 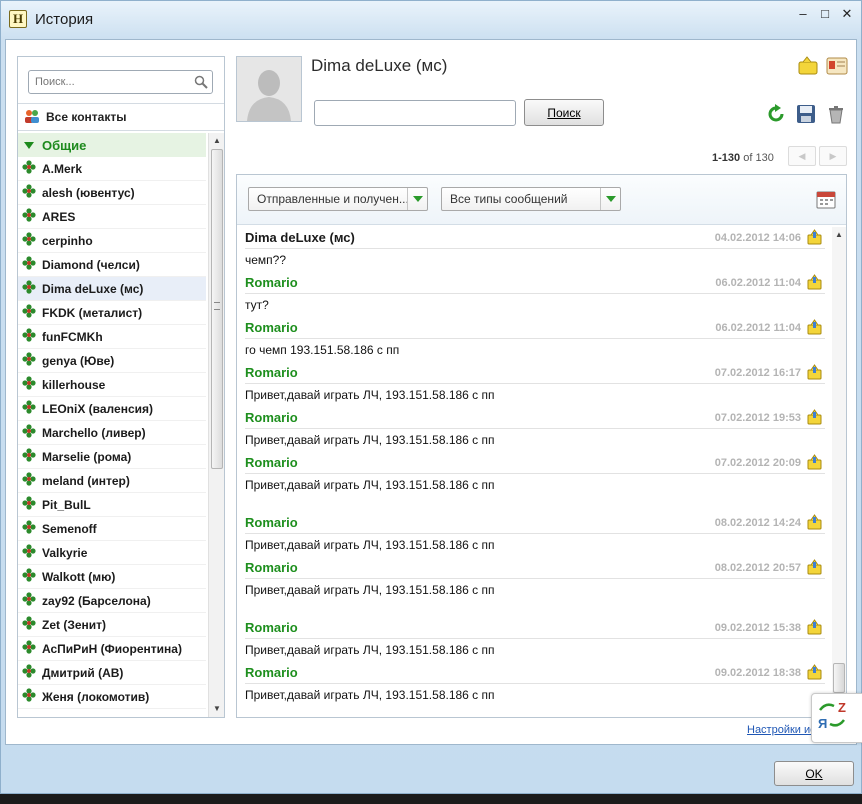 What do you see at coordinates (803, 14) in the screenshot?
I see `minimize-button: –` at bounding box center [803, 14].